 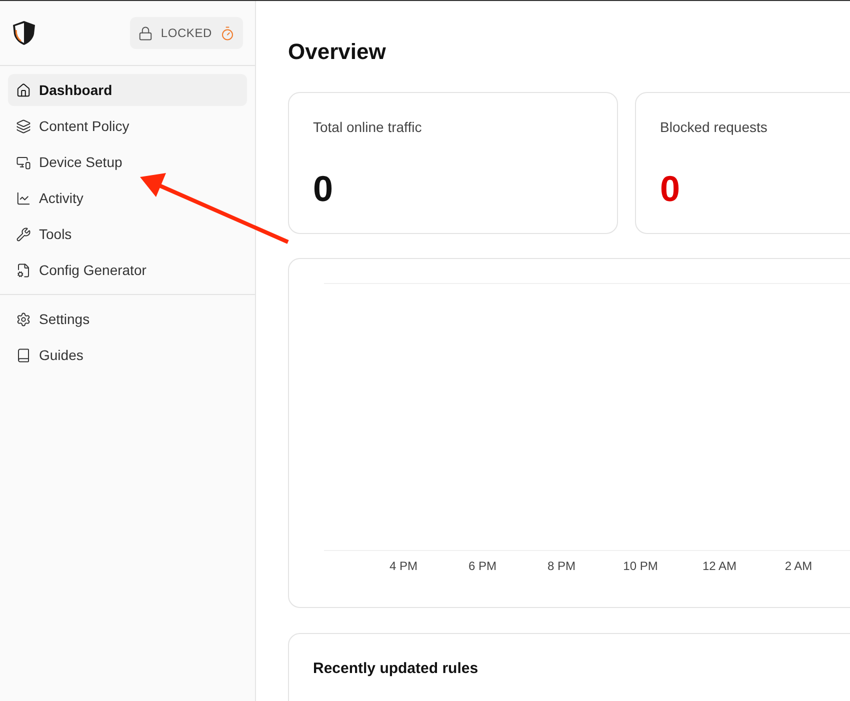 I want to click on file-gear-icon, so click(x=23, y=270).